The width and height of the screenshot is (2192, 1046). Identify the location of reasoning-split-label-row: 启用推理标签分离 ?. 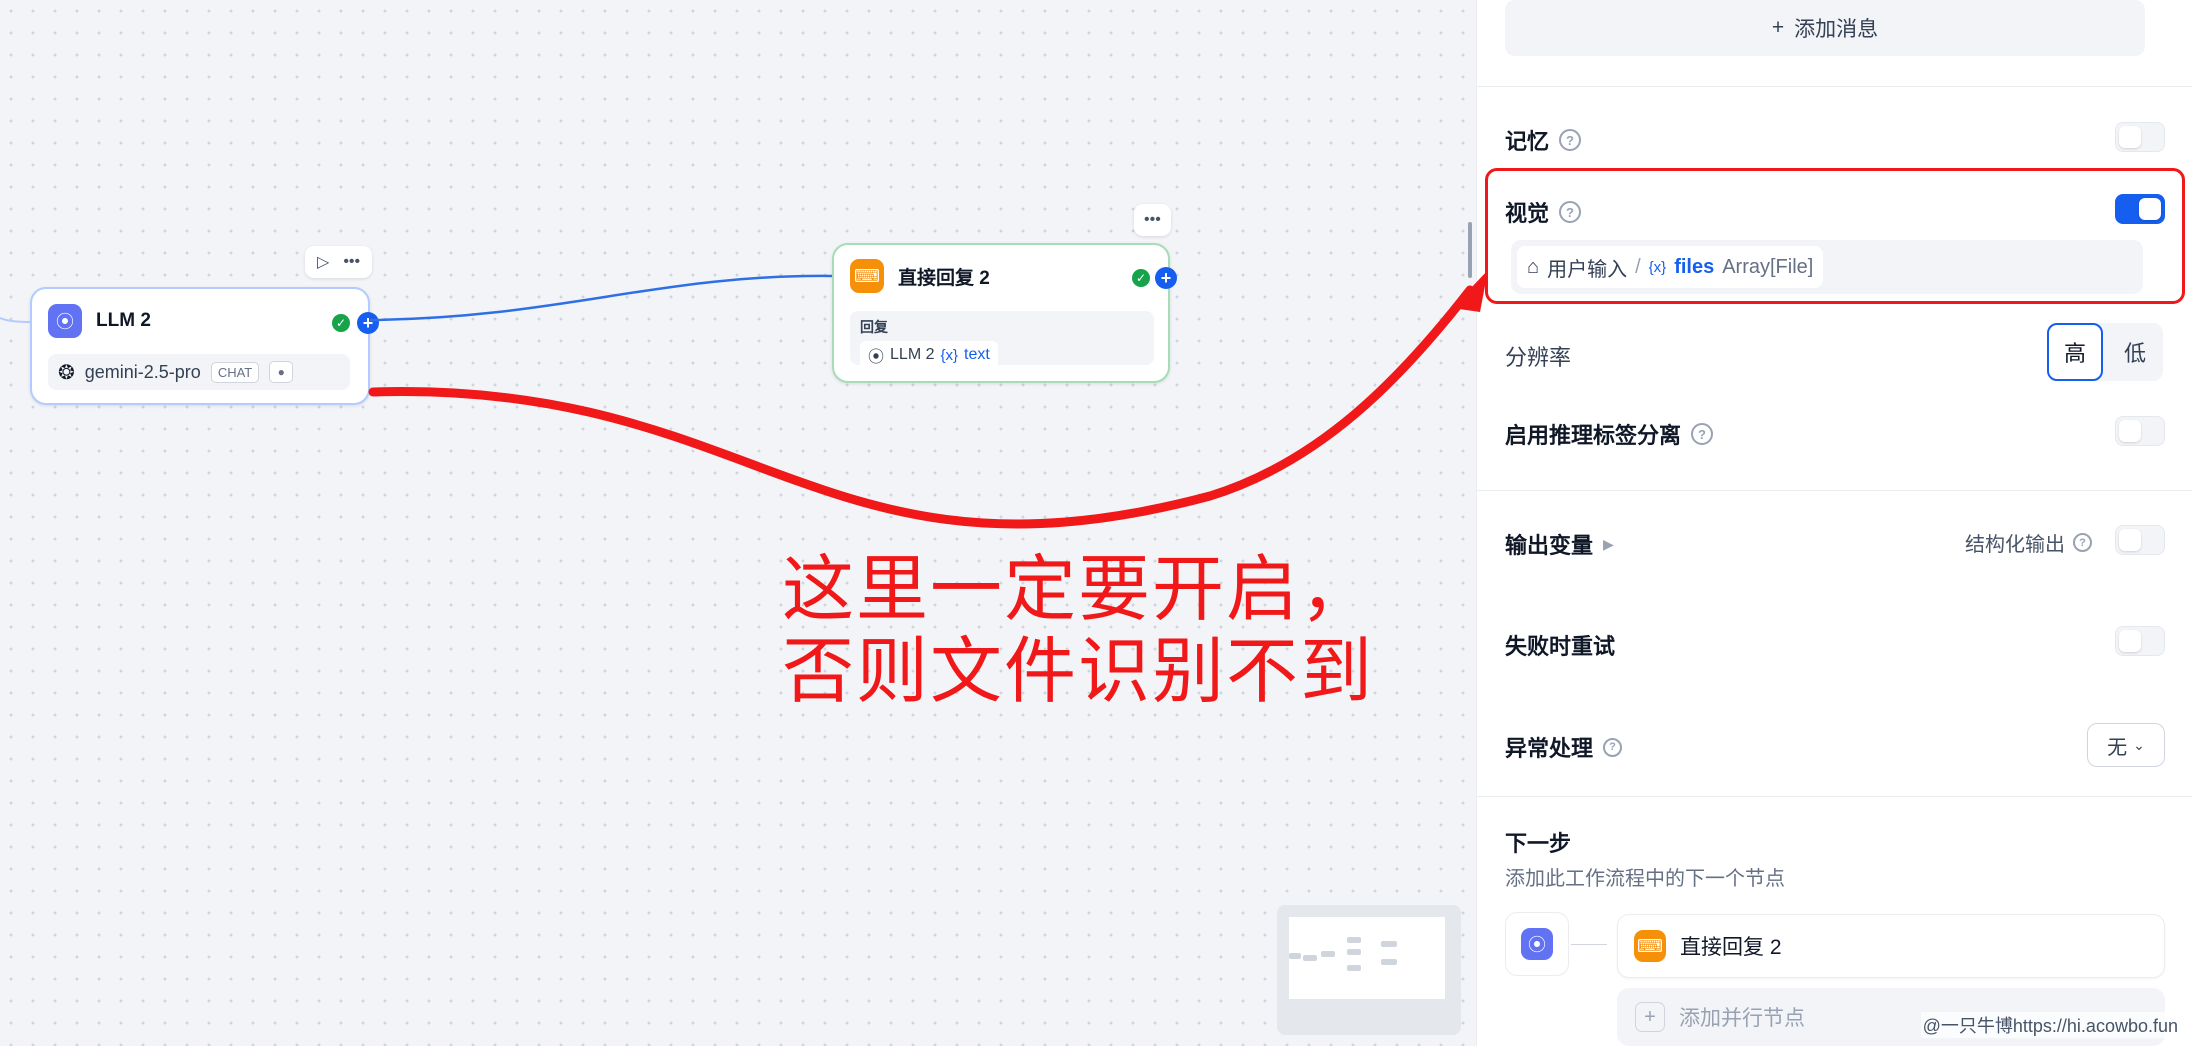
(1609, 434).